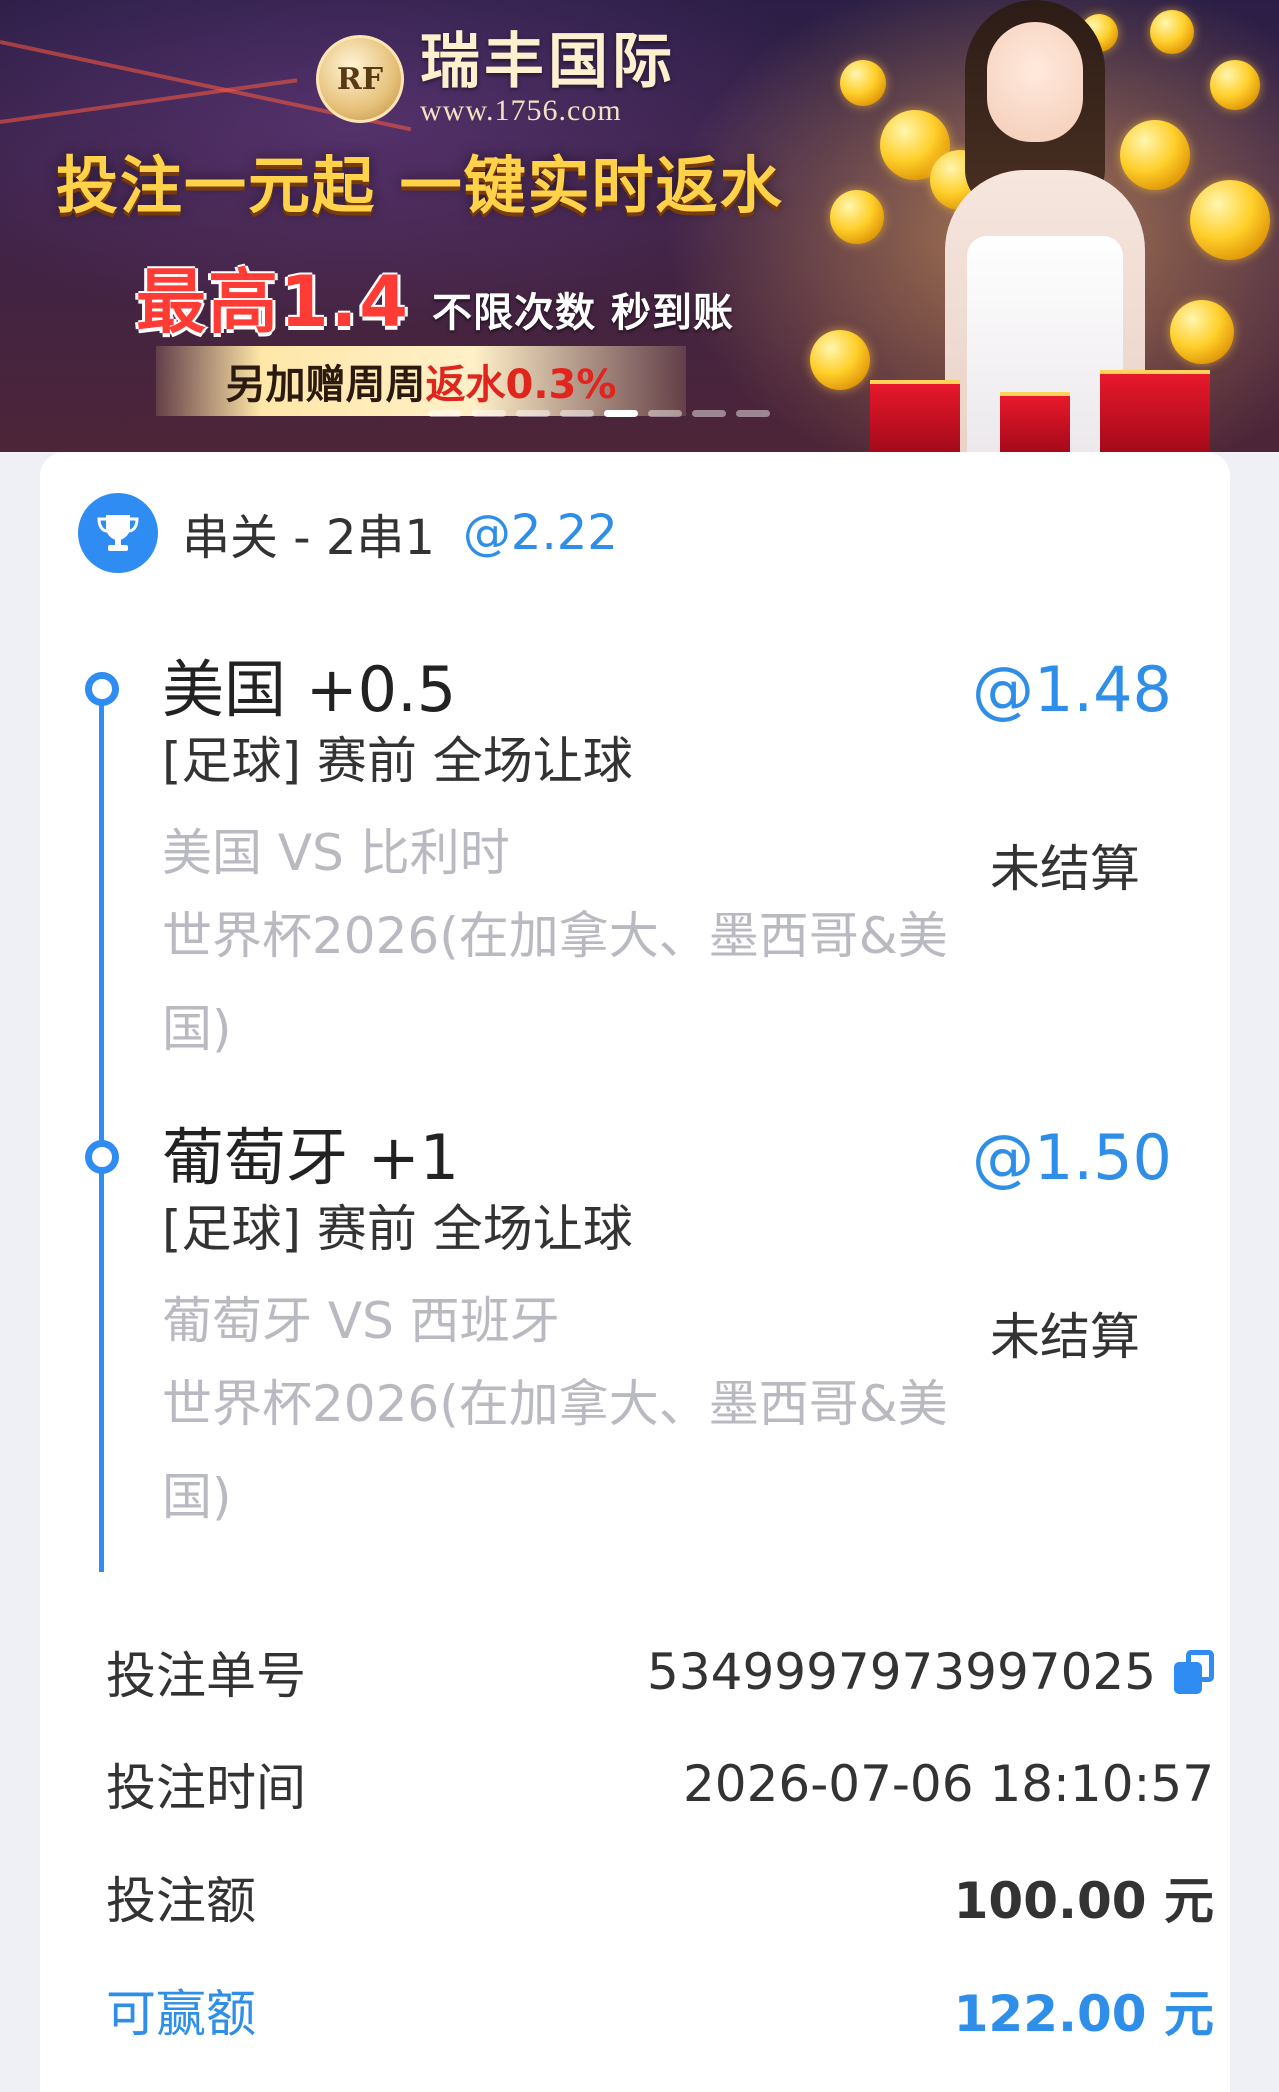  I want to click on bet-time-value: 2026-07-06 18:10:57, so click(948, 1784).